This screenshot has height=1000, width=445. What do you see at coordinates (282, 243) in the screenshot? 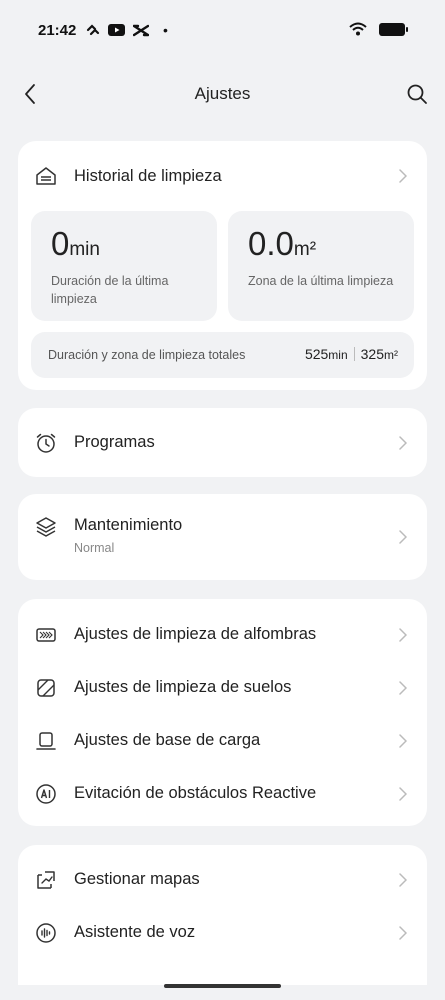
I see `last-area-value: 0.0m²` at bounding box center [282, 243].